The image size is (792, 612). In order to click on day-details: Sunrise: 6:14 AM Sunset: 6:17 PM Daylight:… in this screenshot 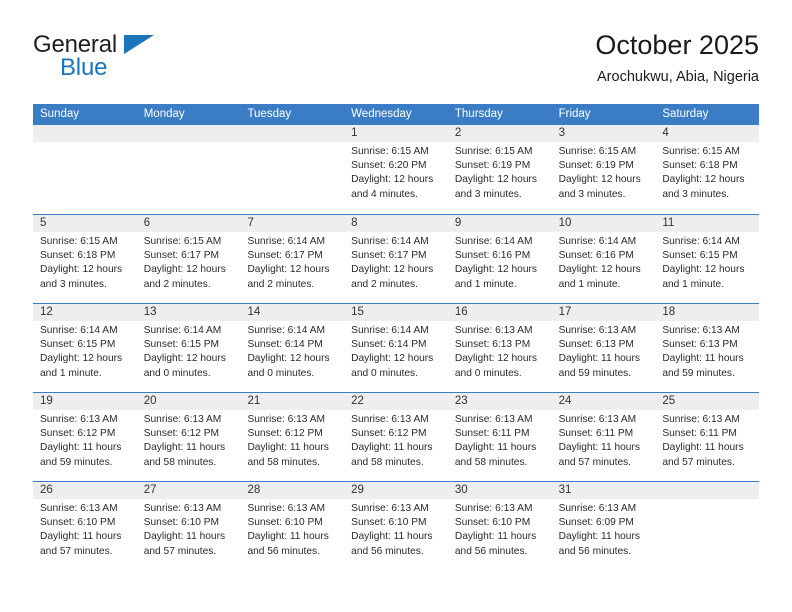, I will do `click(292, 262)`.